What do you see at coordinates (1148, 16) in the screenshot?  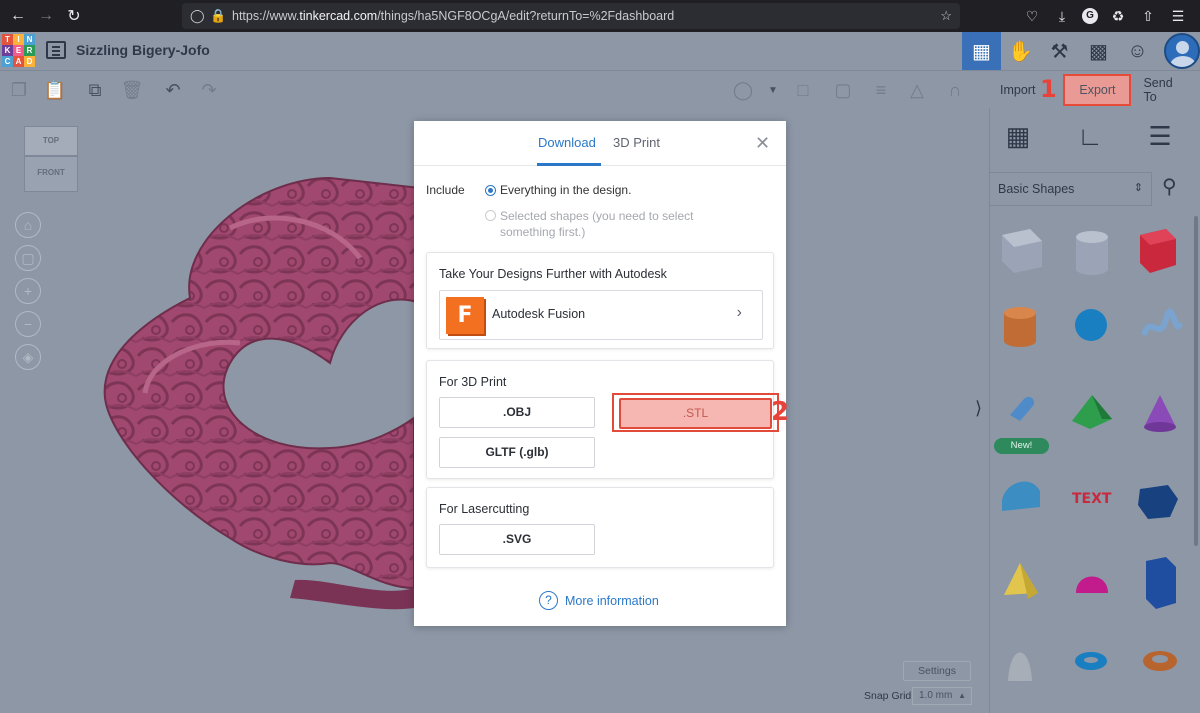 I see `share-icon: ⇧` at bounding box center [1148, 16].